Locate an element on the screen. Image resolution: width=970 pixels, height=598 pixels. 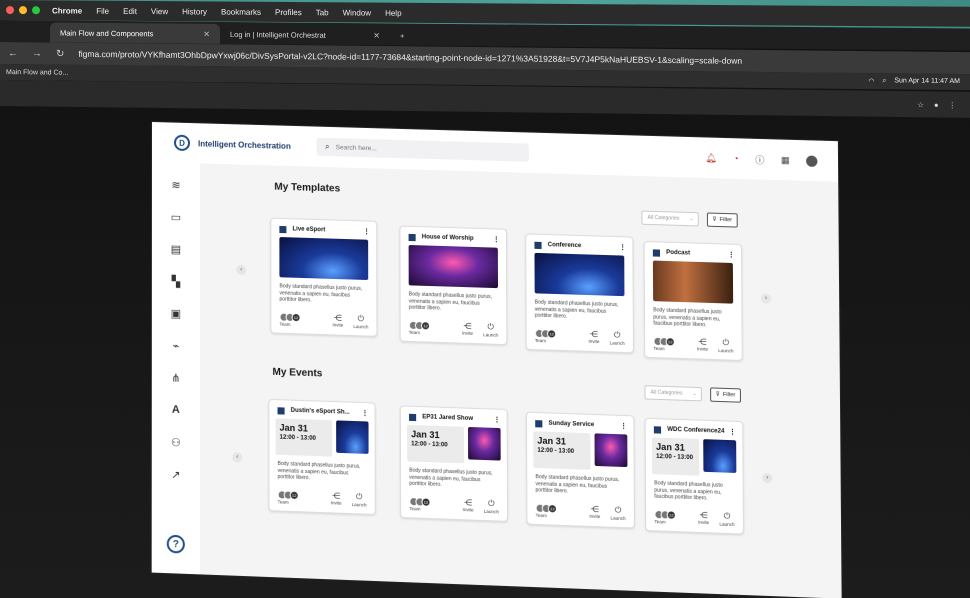
layers-icon: ≋ is located at coordinates (176, 184).